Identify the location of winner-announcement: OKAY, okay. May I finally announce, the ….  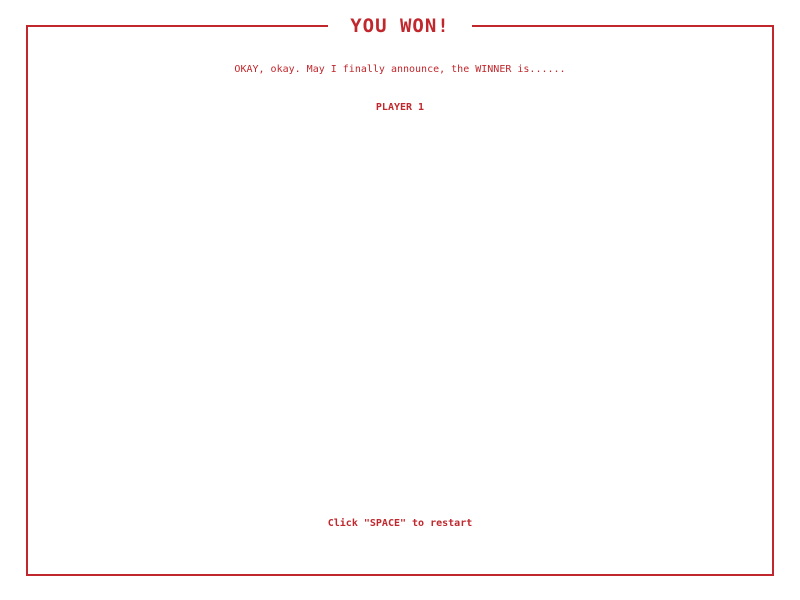
(400, 69).